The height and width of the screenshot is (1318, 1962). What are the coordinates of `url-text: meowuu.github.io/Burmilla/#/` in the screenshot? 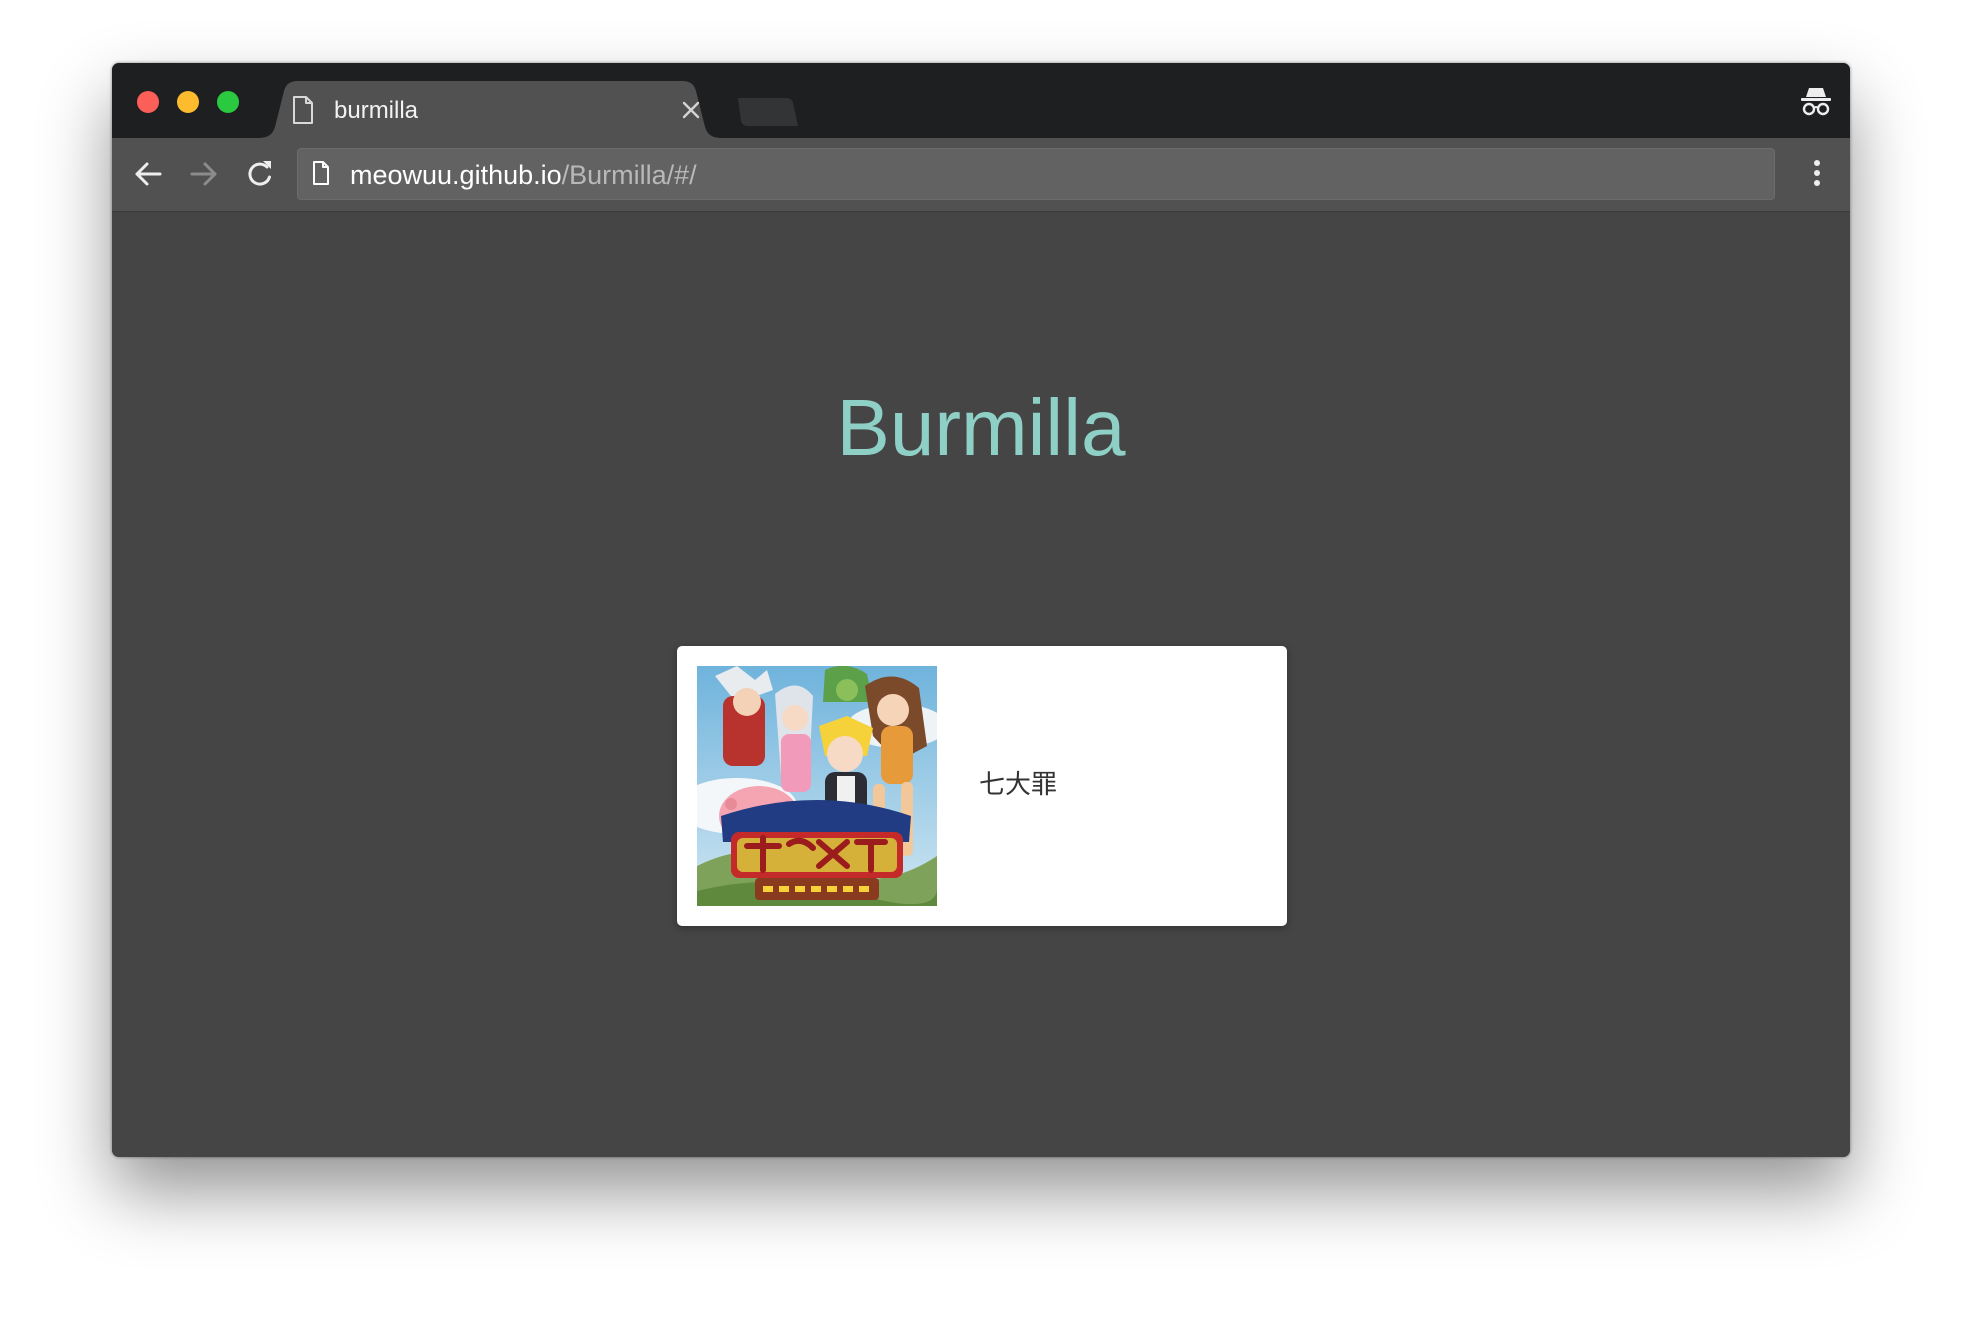 It's located at (523, 175).